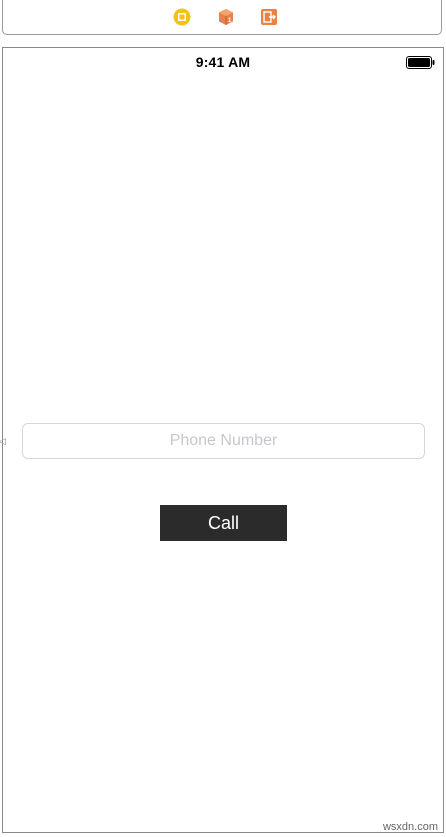 This screenshot has width=446, height=837. Describe the element at coordinates (182, 17) in the screenshot. I see `view-controller-icon` at that location.